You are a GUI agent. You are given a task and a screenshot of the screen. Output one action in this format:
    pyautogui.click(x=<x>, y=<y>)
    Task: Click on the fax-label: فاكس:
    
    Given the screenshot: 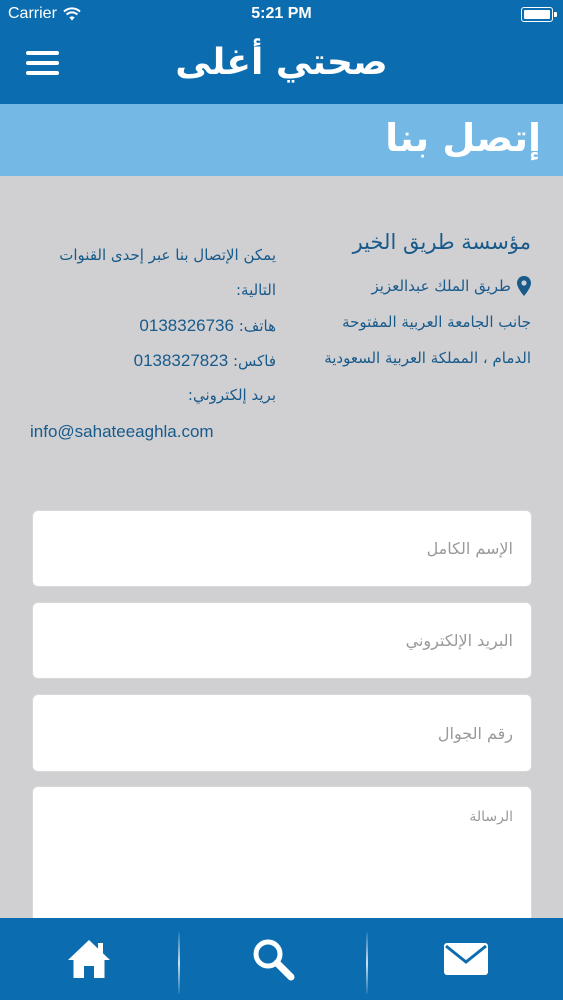 What is the action you would take?
    pyautogui.click(x=254, y=361)
    